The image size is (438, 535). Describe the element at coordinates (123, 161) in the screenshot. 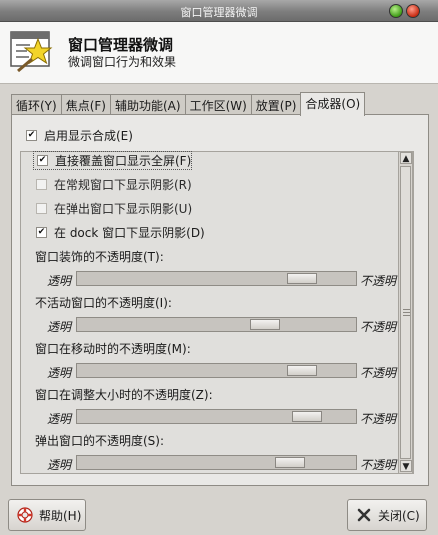

I see `option-label: 直接覆盖窗口显示全屏(F)` at that location.